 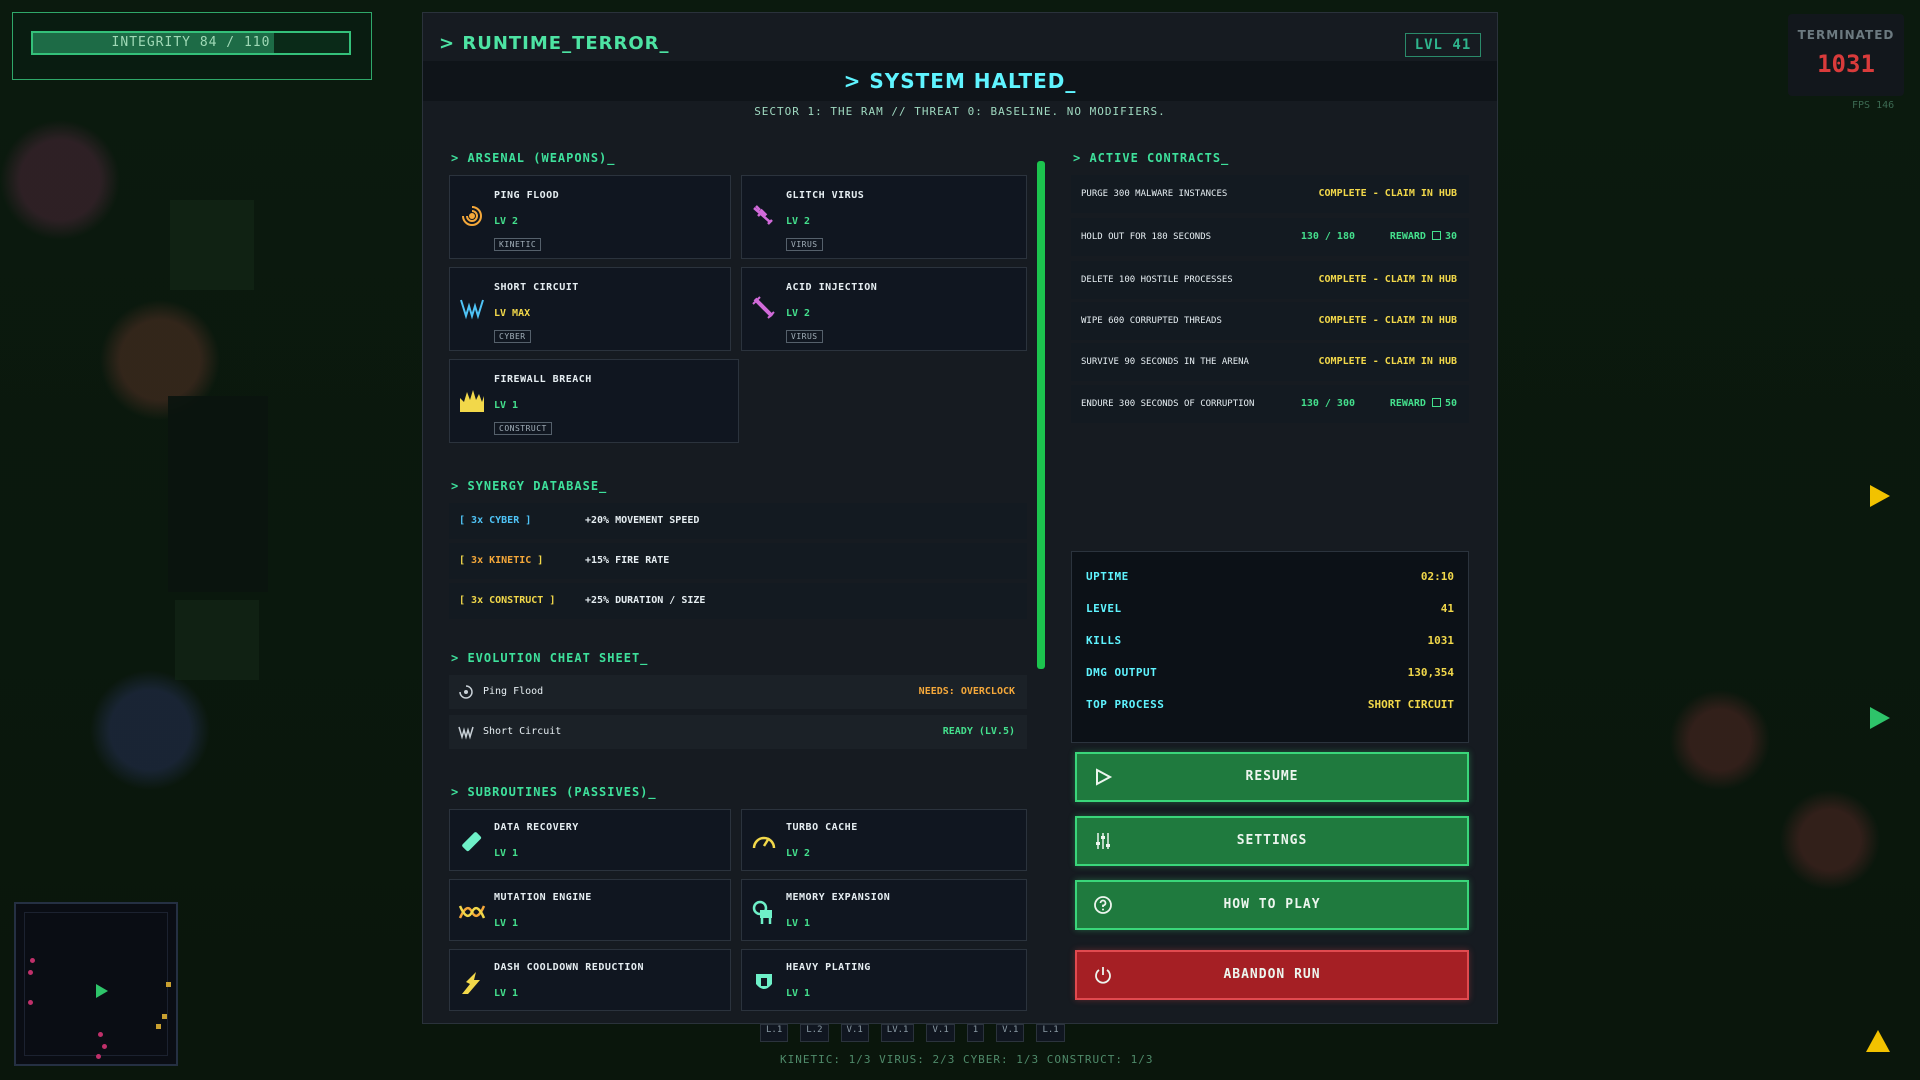 What do you see at coordinates (1272, 841) in the screenshot?
I see `settings-button: SETTINGS` at bounding box center [1272, 841].